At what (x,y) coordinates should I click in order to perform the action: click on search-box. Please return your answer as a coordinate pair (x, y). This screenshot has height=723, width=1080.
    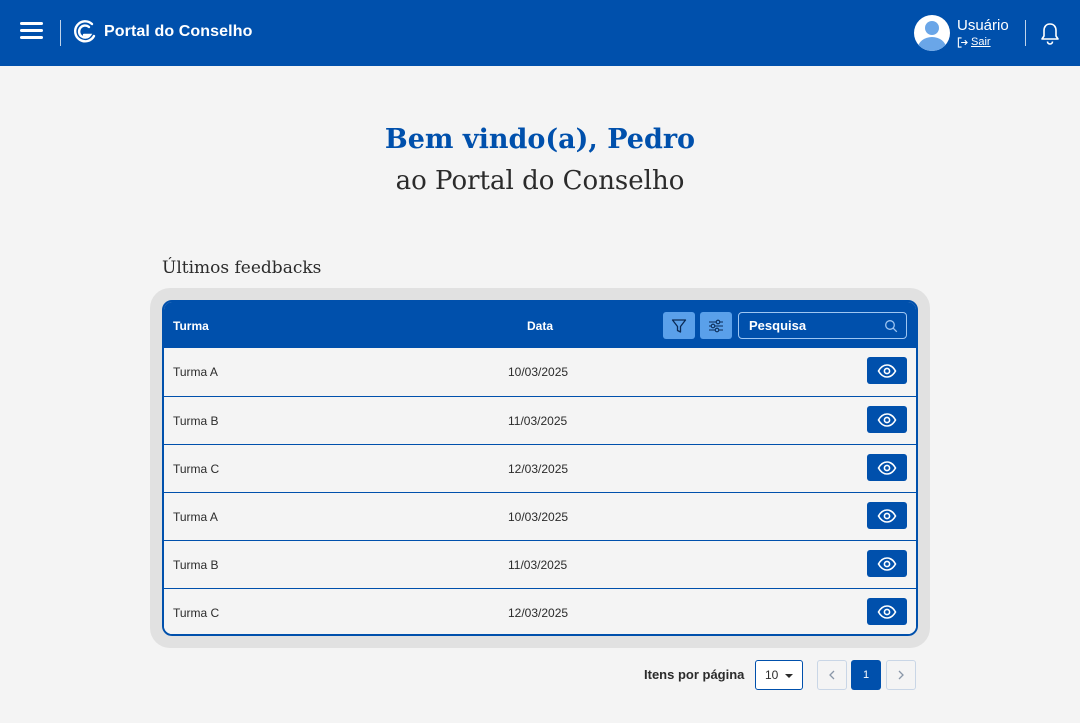
    Looking at the image, I should click on (822, 325).